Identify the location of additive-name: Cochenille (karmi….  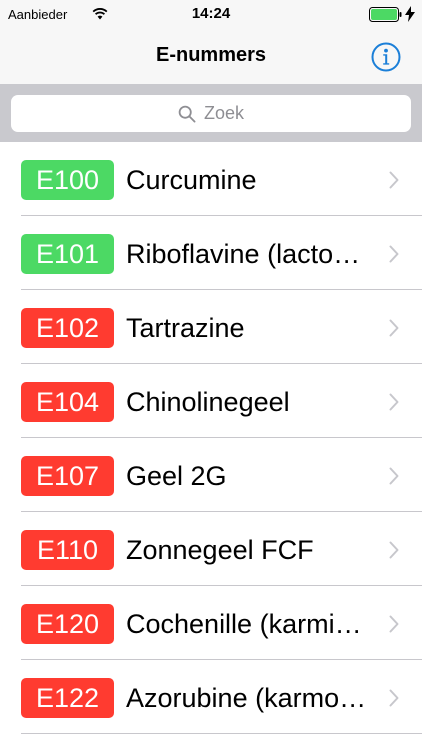
(244, 624).